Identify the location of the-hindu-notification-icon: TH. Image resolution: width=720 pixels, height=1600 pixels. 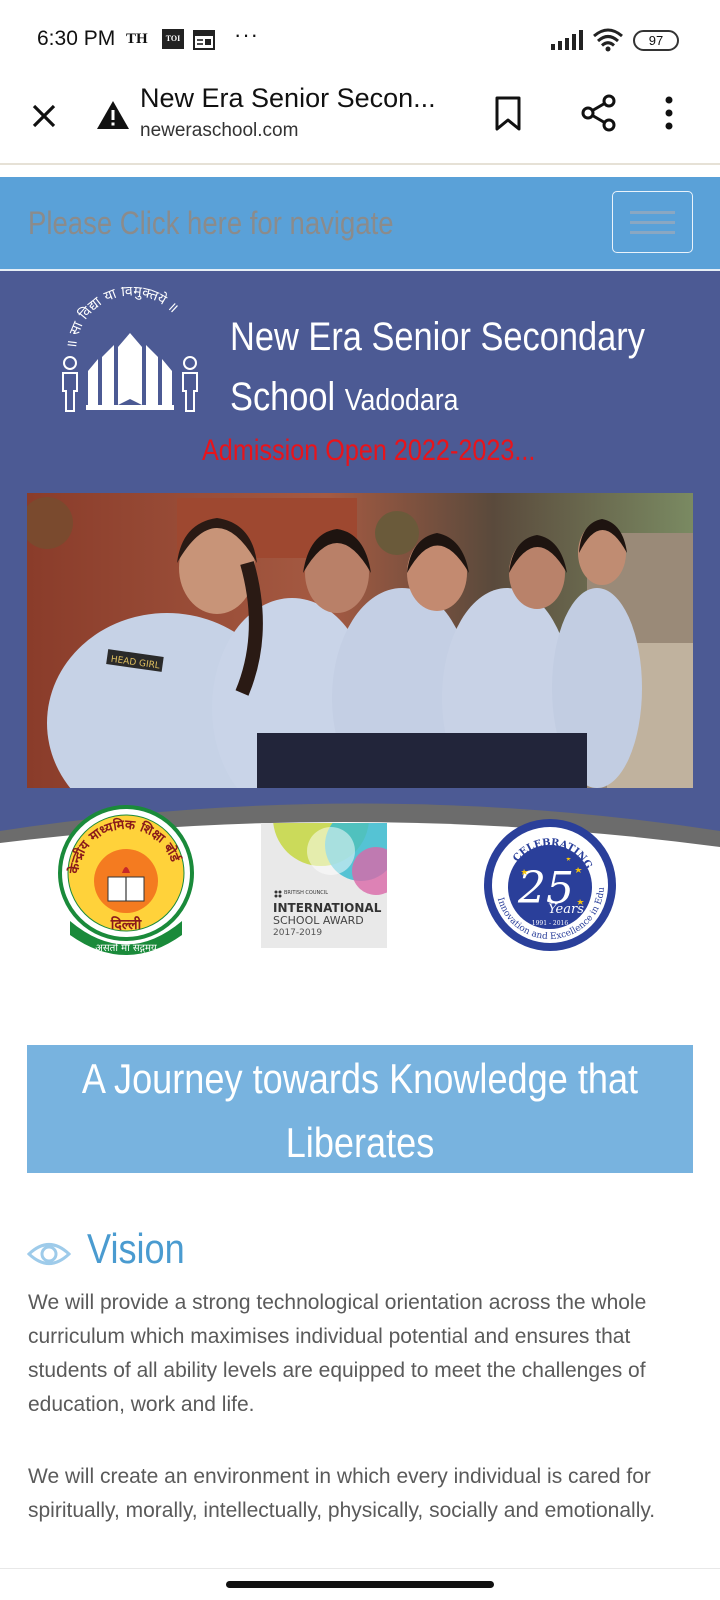
(137, 39).